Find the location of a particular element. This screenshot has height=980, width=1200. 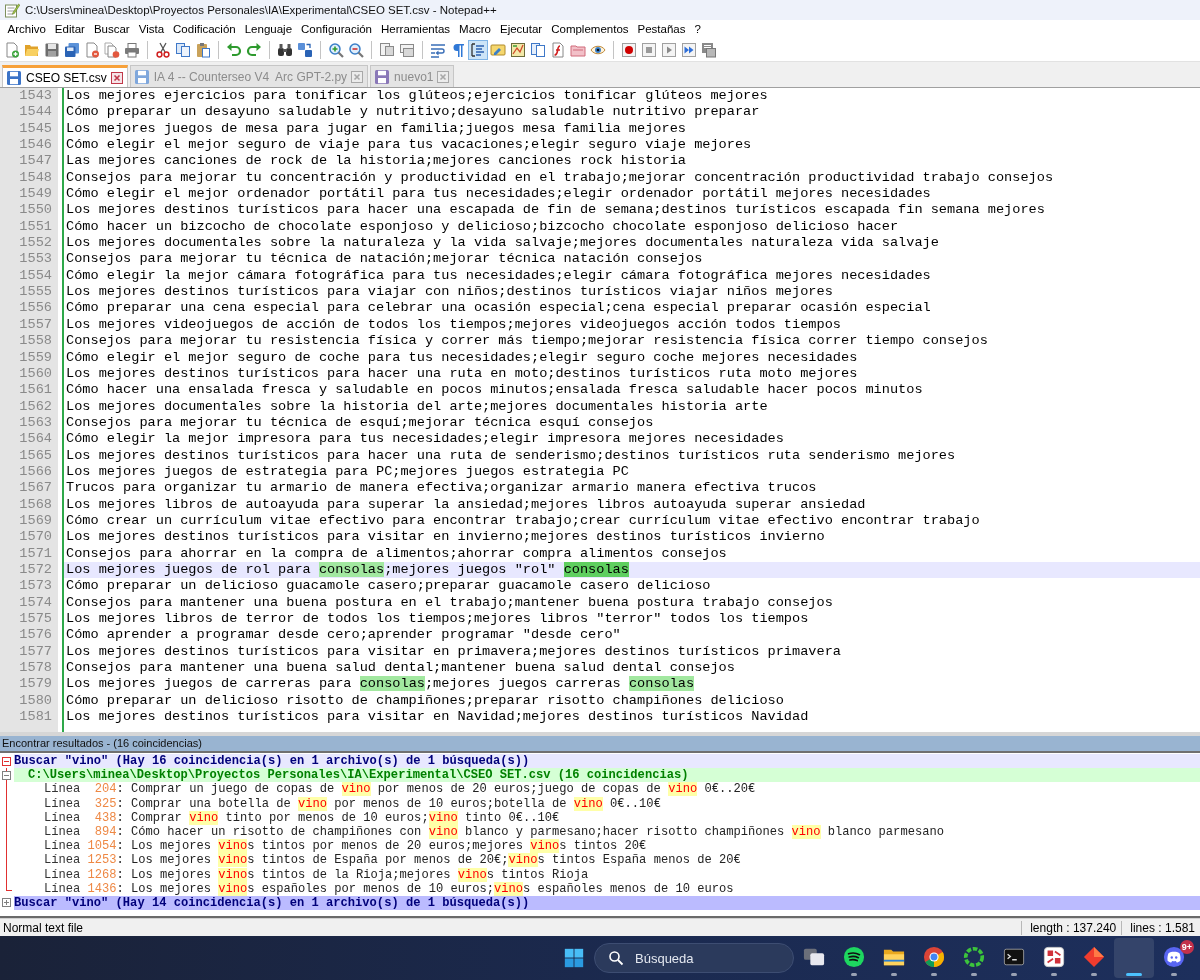

line-number: 1546 is located at coordinates (35, 145).